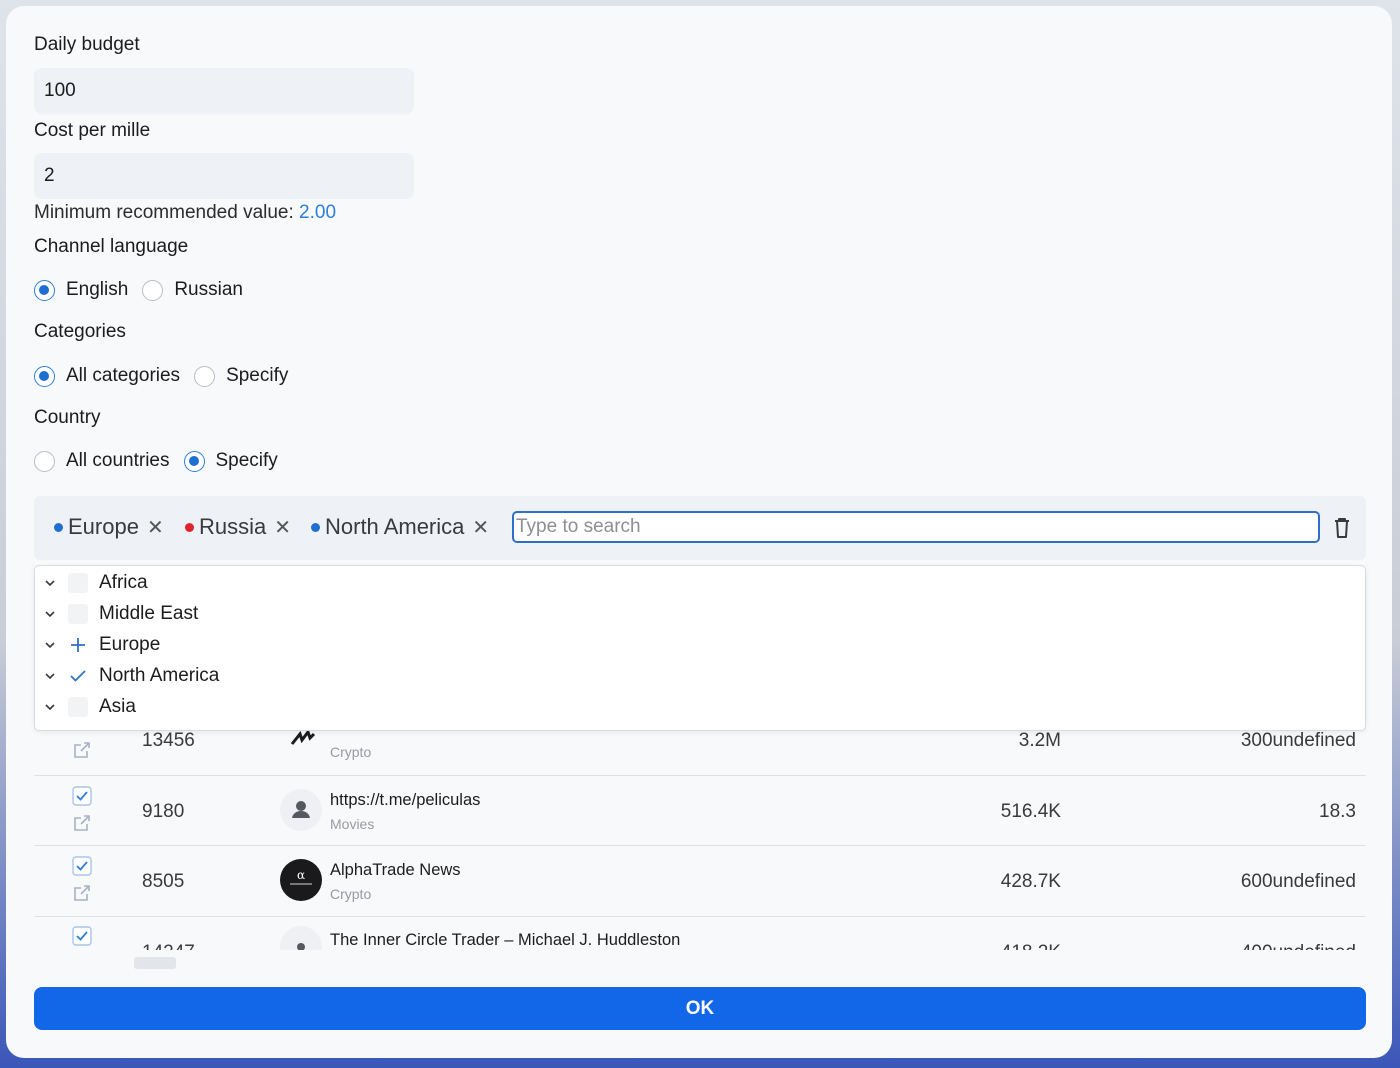 The height and width of the screenshot is (1068, 1400). I want to click on language-radio-group: English Russian, so click(145, 290).